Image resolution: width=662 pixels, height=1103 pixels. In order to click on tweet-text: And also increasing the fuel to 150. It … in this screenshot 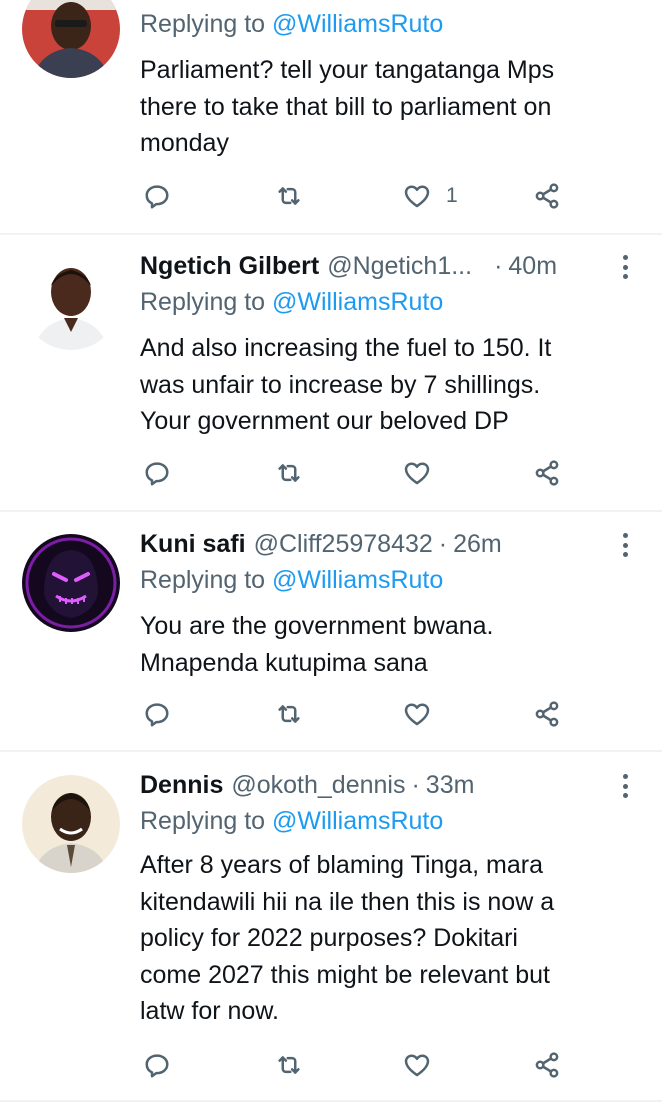, I will do `click(346, 384)`.